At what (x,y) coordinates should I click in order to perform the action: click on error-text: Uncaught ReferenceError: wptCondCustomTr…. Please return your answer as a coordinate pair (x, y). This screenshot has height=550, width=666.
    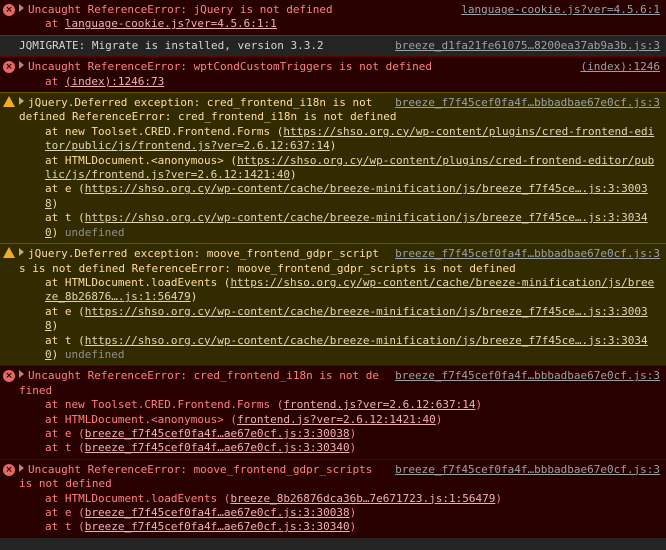
    Looking at the image, I should click on (230, 67).